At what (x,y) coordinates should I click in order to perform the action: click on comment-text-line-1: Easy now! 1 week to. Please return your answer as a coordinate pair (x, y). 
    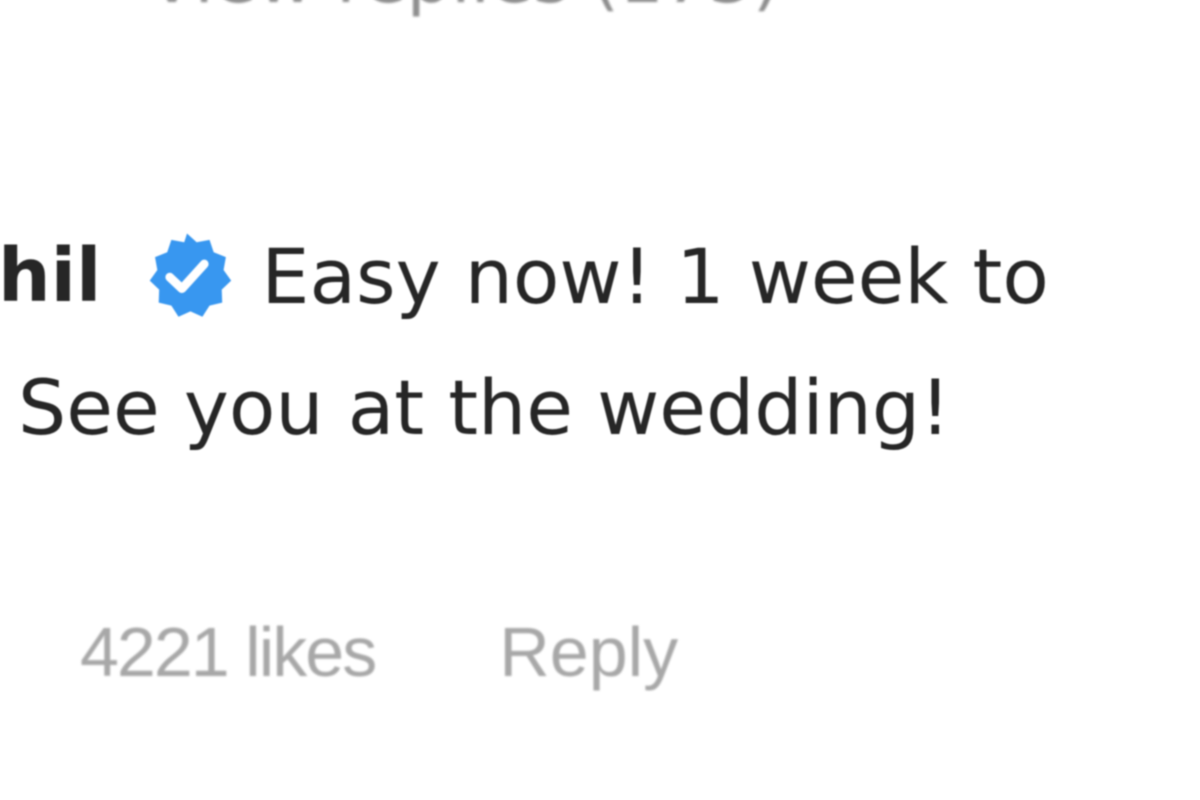
    Looking at the image, I should click on (655, 276).